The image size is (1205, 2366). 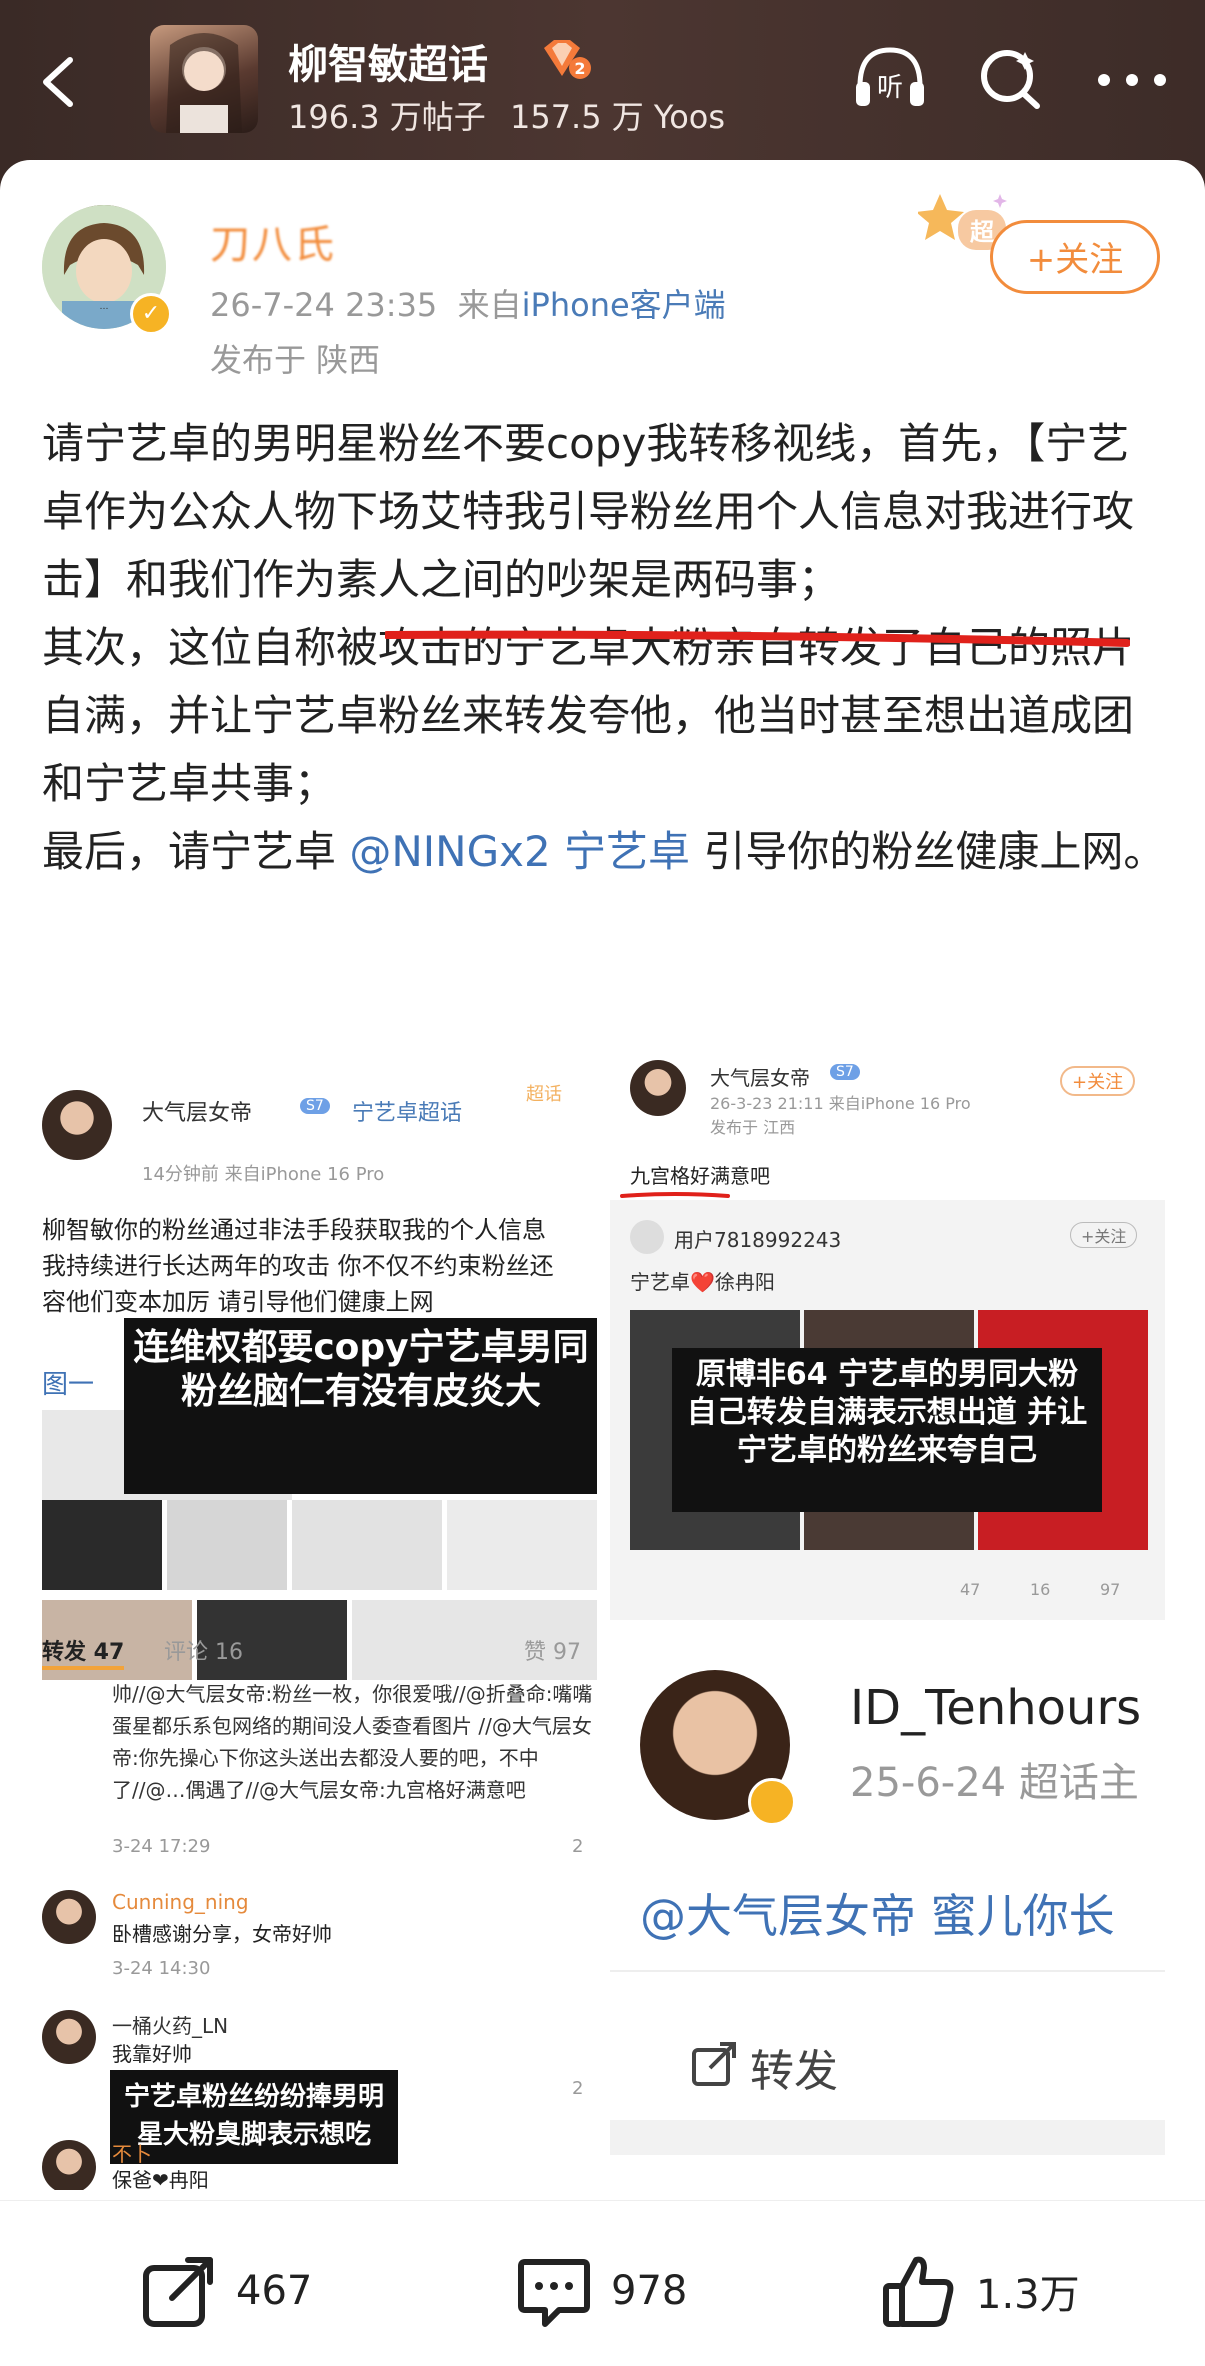 I want to click on comment-count: 978, so click(x=649, y=2291).